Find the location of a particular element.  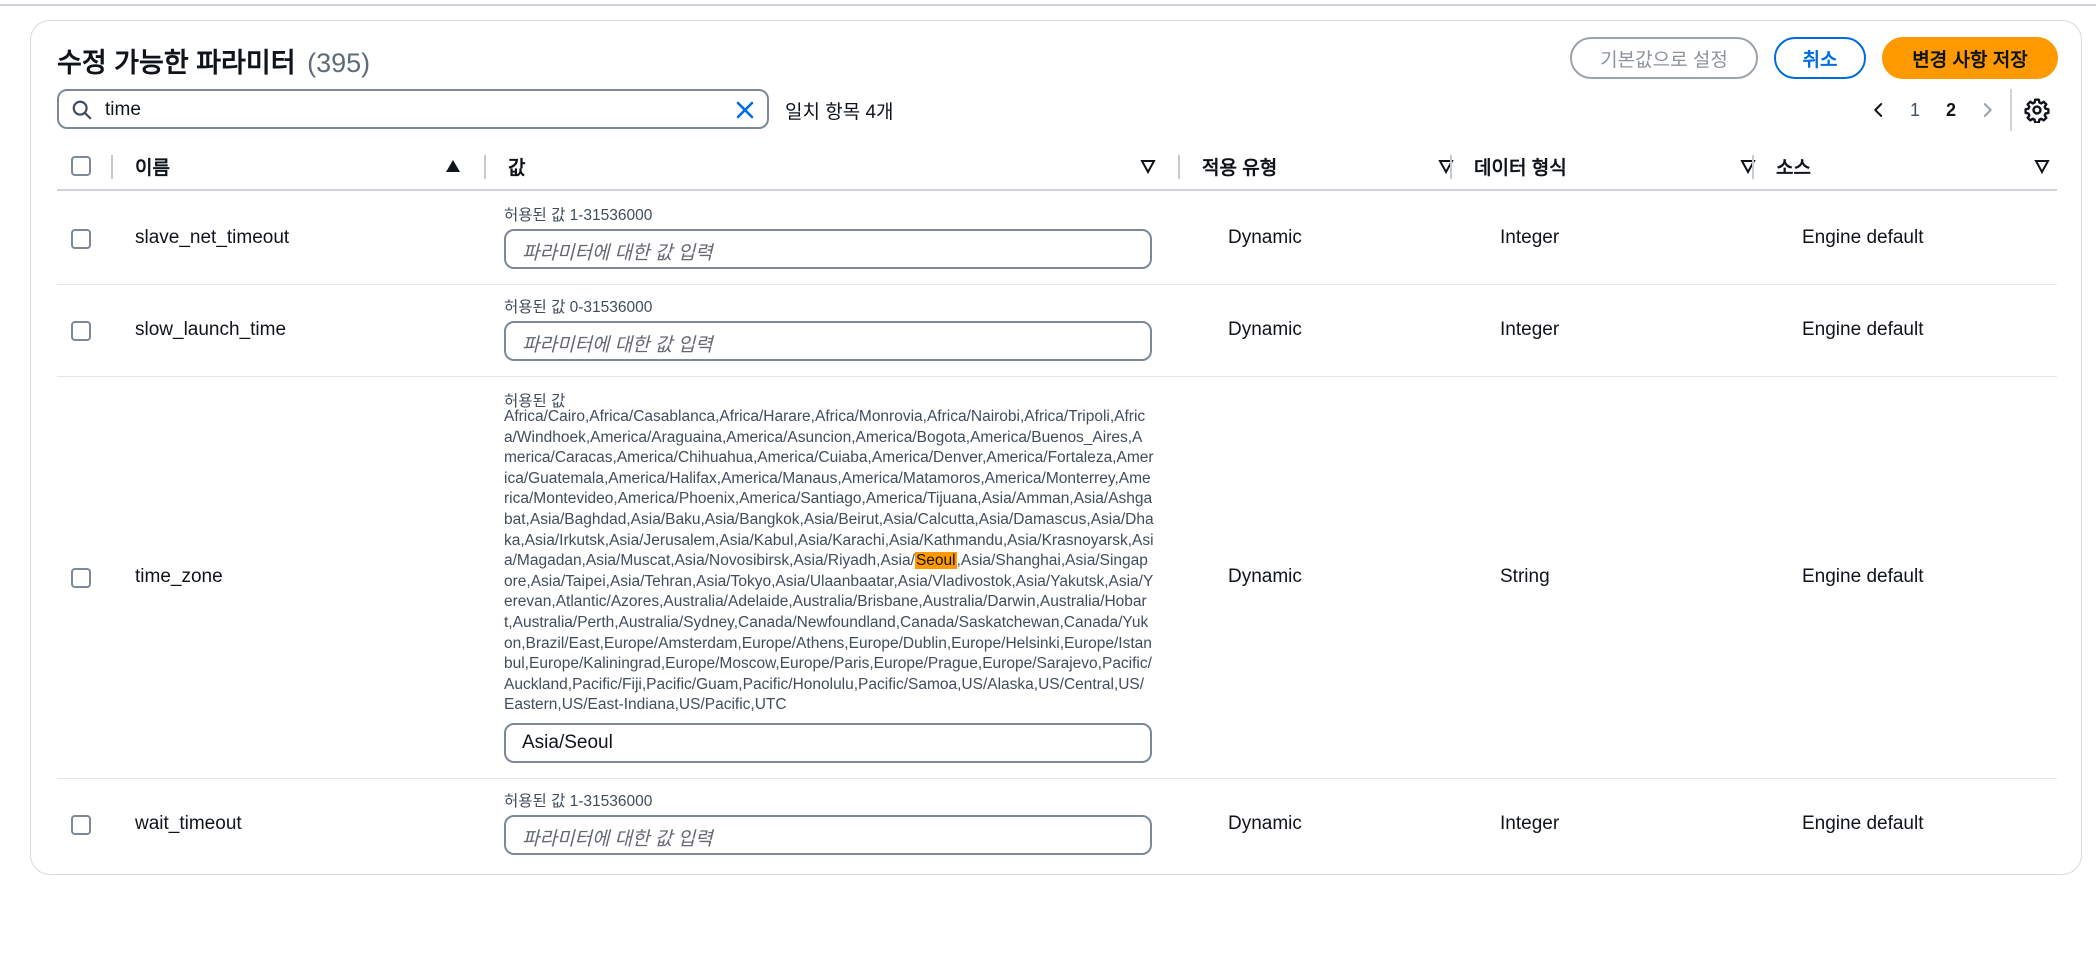

pagination: 1 2 is located at coordinates (1933, 110).